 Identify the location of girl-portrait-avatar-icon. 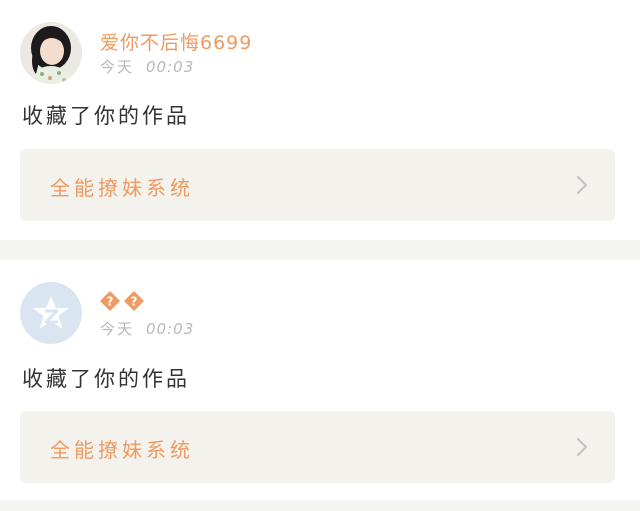
(51, 53).